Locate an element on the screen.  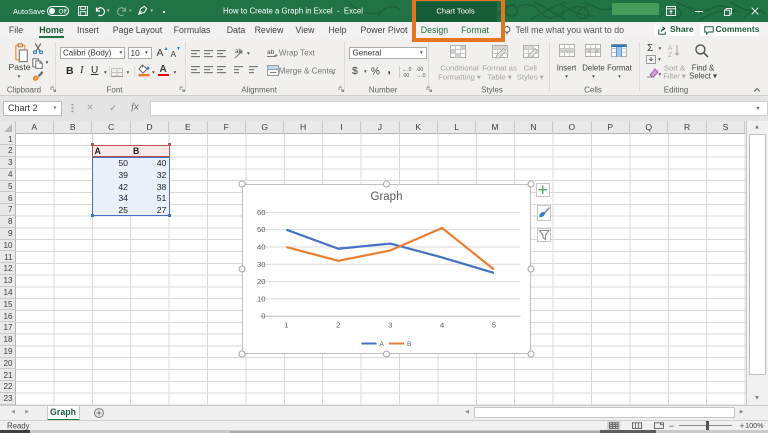
svg-text: B is located at coordinates (409, 344).